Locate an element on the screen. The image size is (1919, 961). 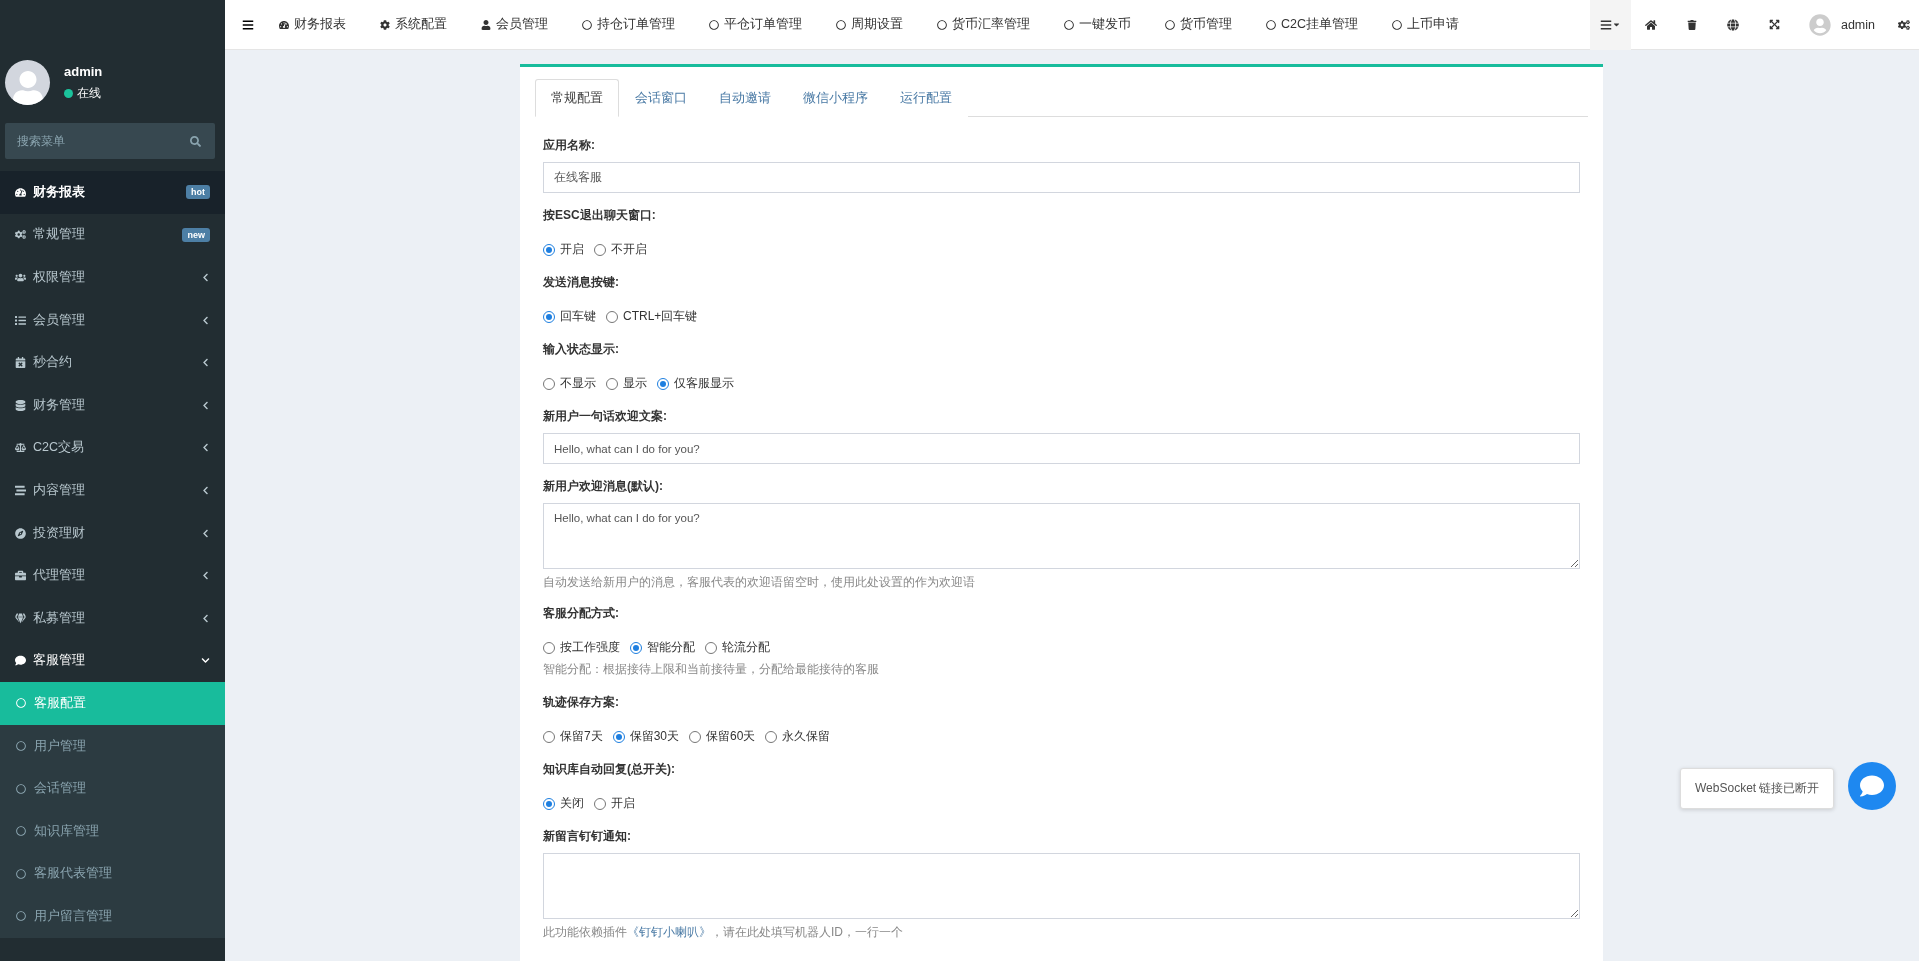
radio-option: 仅客服显示 is located at coordinates (695, 383).